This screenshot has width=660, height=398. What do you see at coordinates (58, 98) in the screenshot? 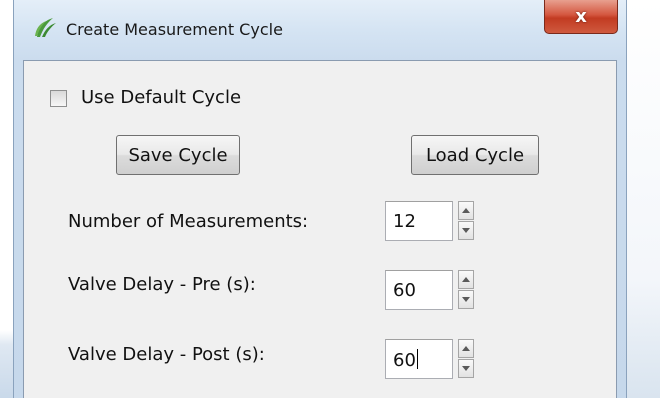
I see `use-default-cycle-checkbox` at bounding box center [58, 98].